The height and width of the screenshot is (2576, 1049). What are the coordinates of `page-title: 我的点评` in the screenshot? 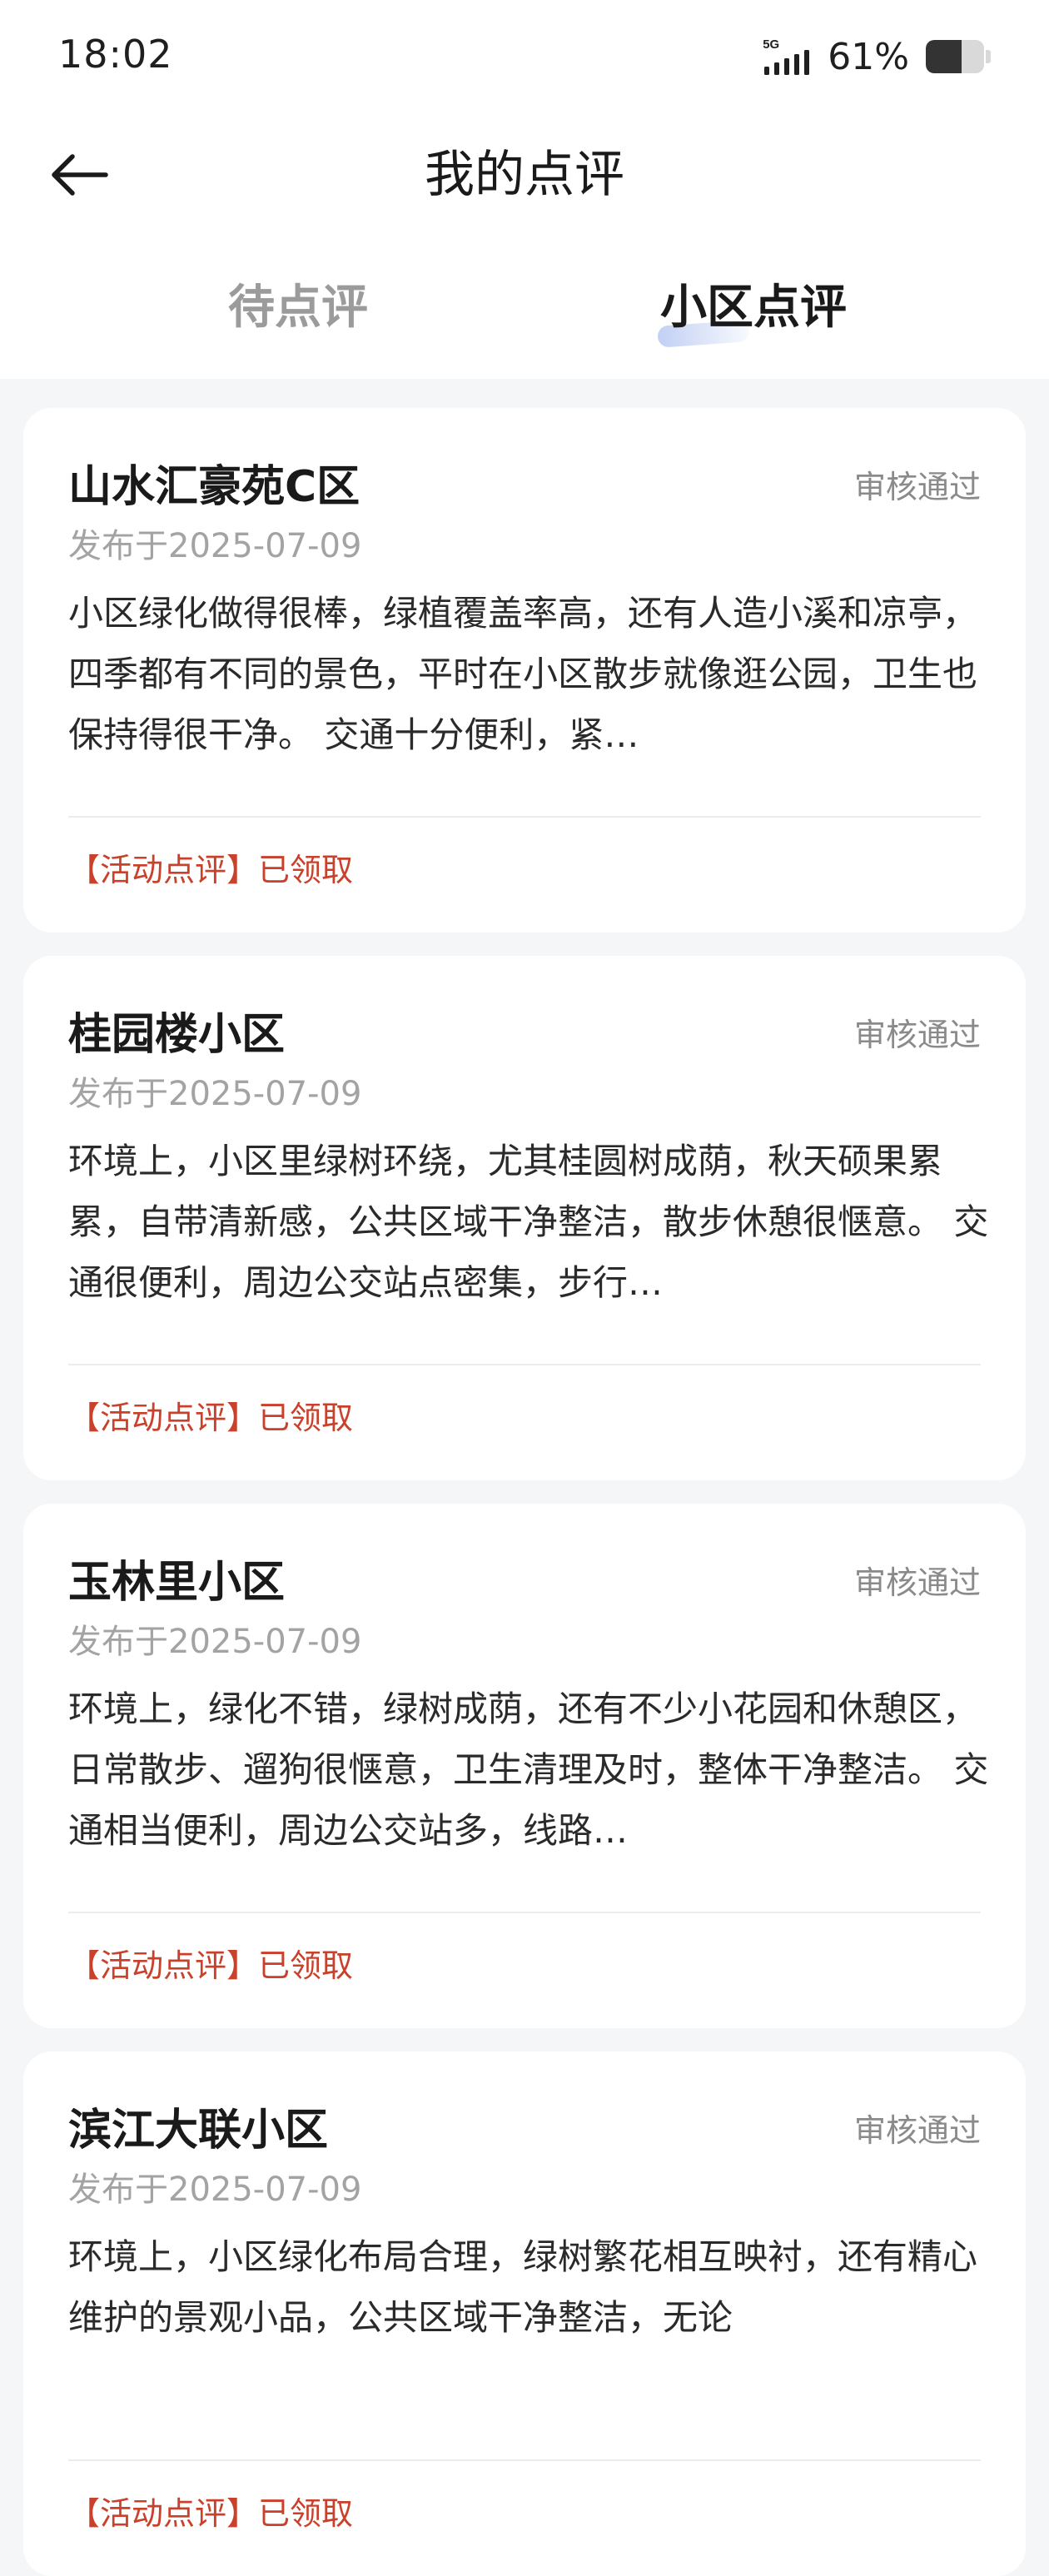 It's located at (524, 175).